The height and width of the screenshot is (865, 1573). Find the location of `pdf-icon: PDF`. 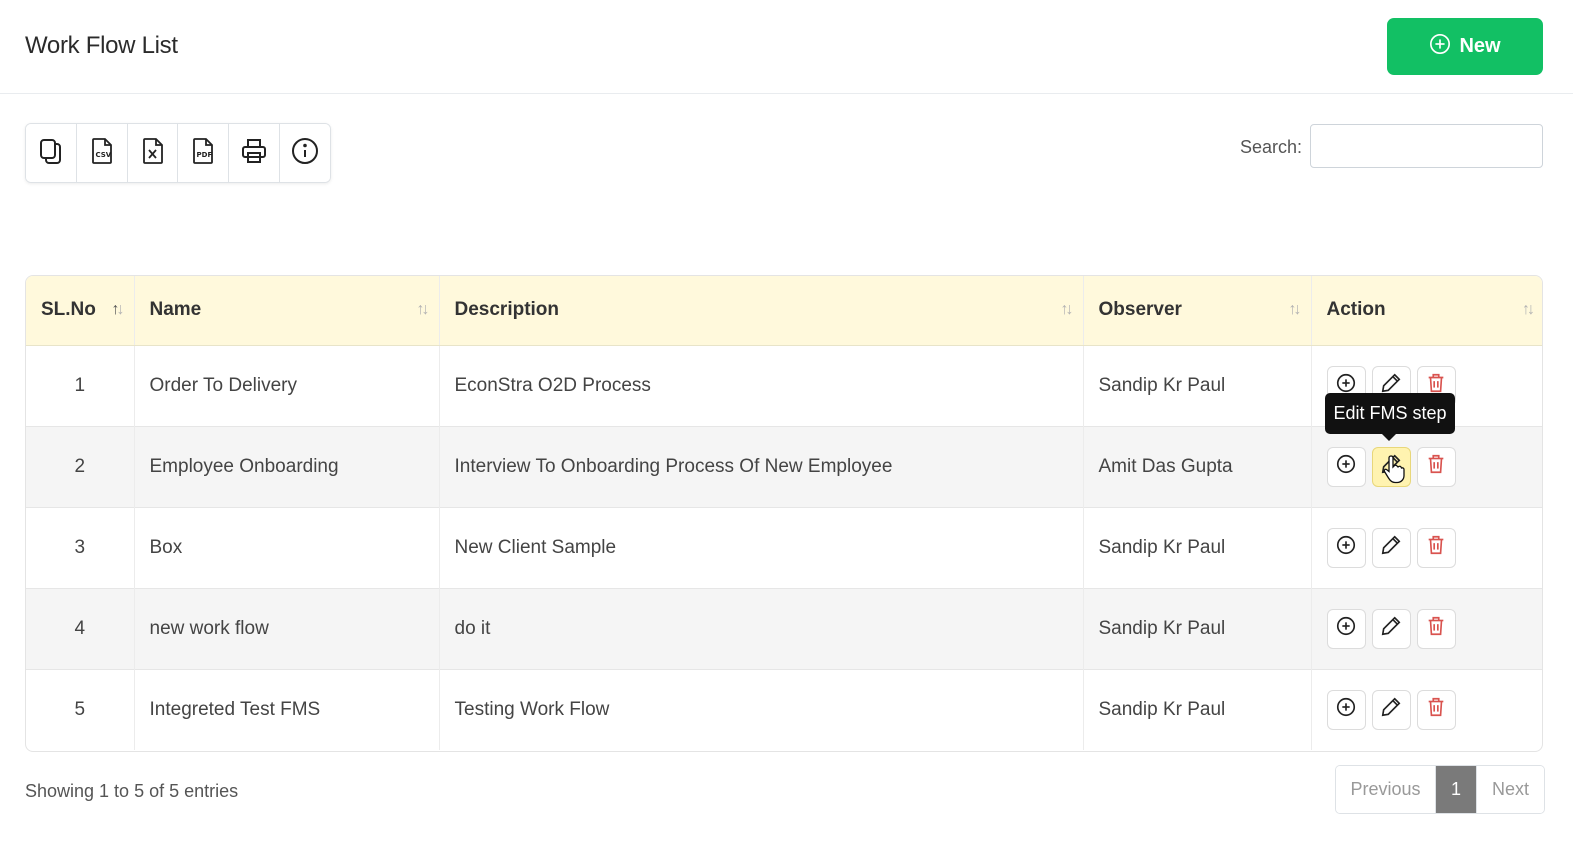

pdf-icon: PDF is located at coordinates (203, 153).